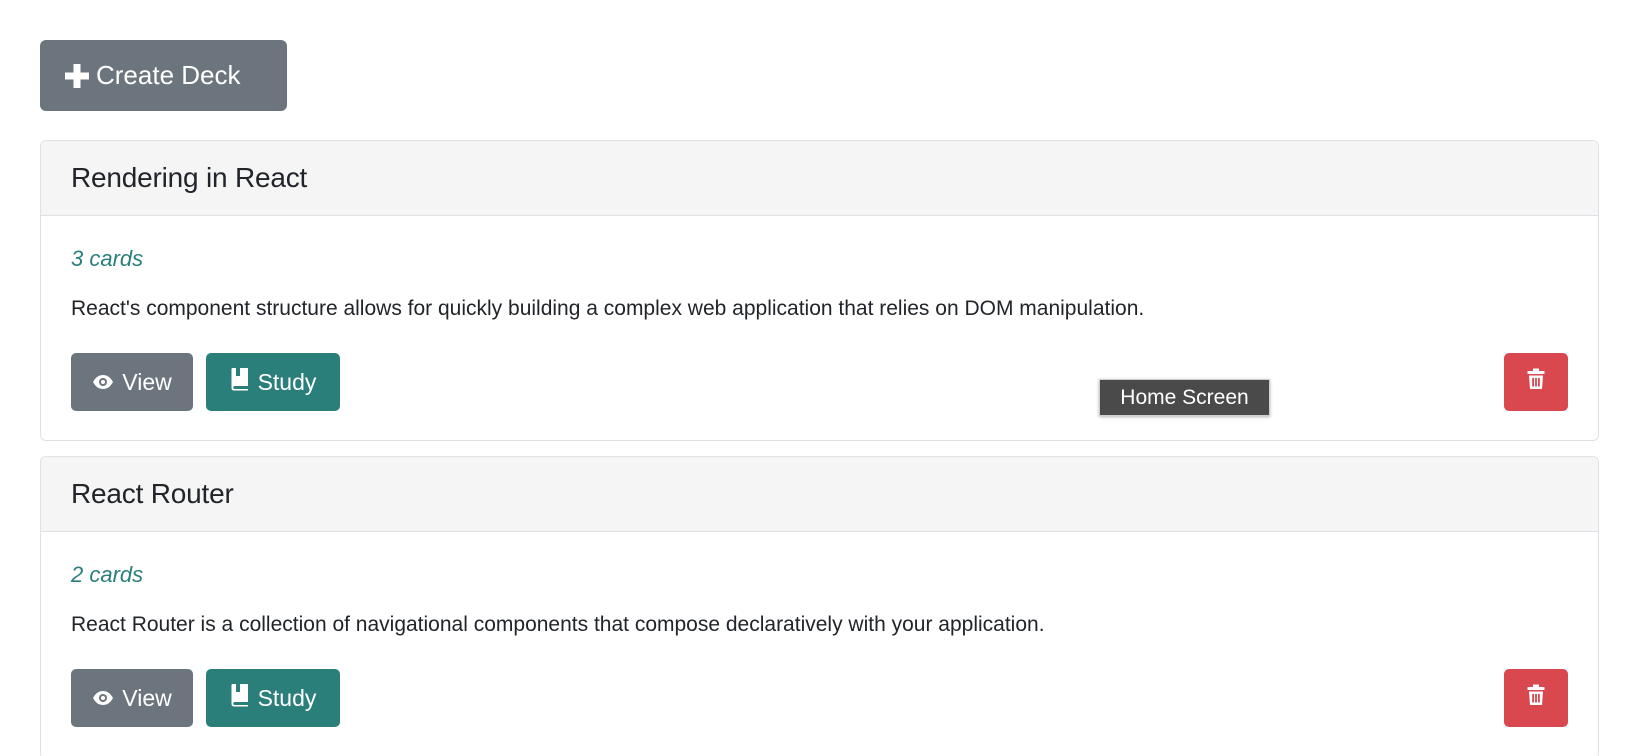 This screenshot has width=1638, height=756. I want to click on deck-title: Rendering in React, so click(189, 177).